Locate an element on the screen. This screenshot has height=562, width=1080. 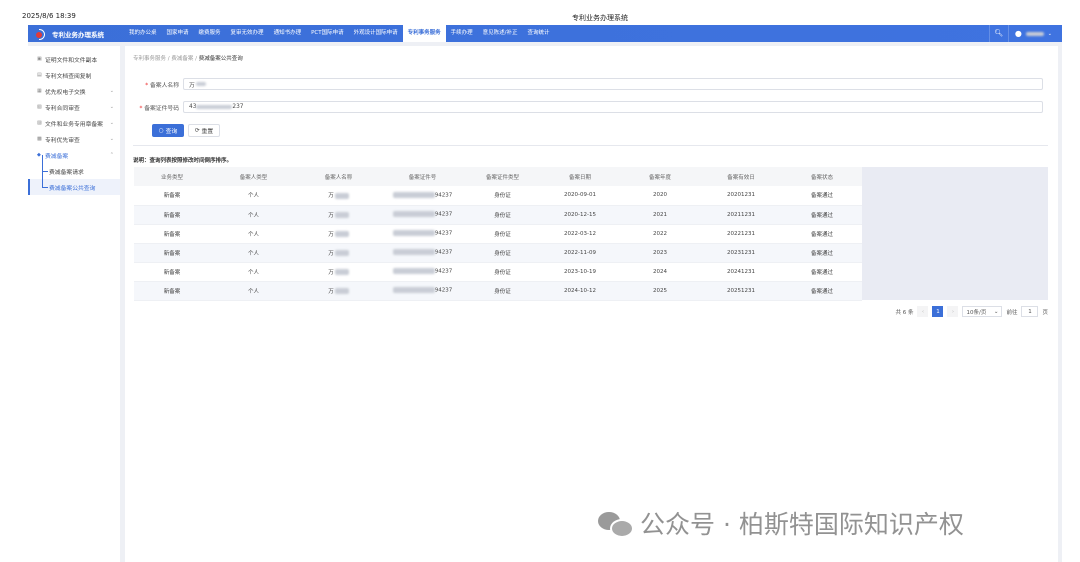
table-cell: 20221231 is located at coordinates (741, 234).